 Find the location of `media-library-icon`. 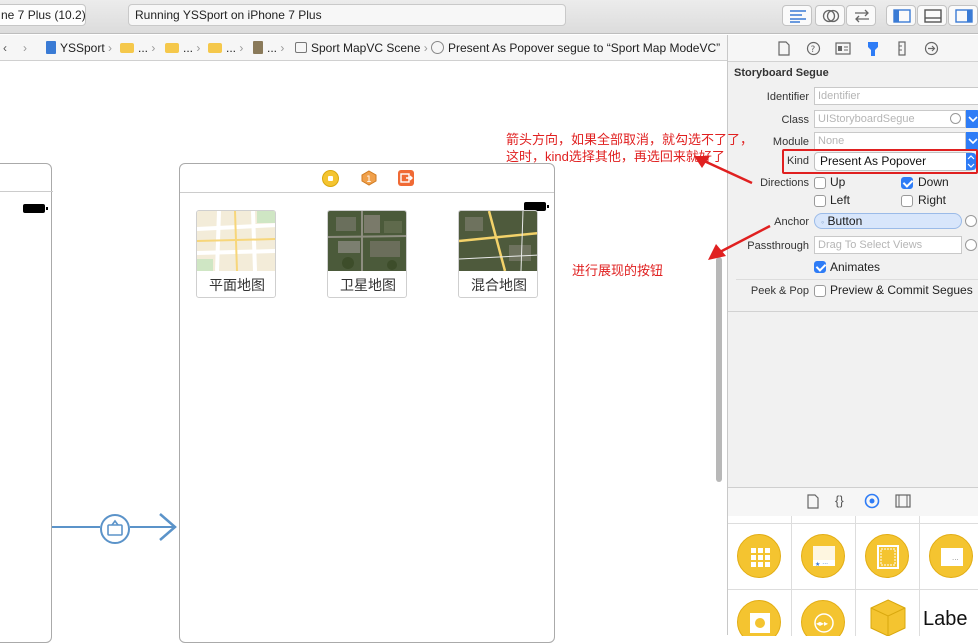

media-library-icon is located at coordinates (903, 501).